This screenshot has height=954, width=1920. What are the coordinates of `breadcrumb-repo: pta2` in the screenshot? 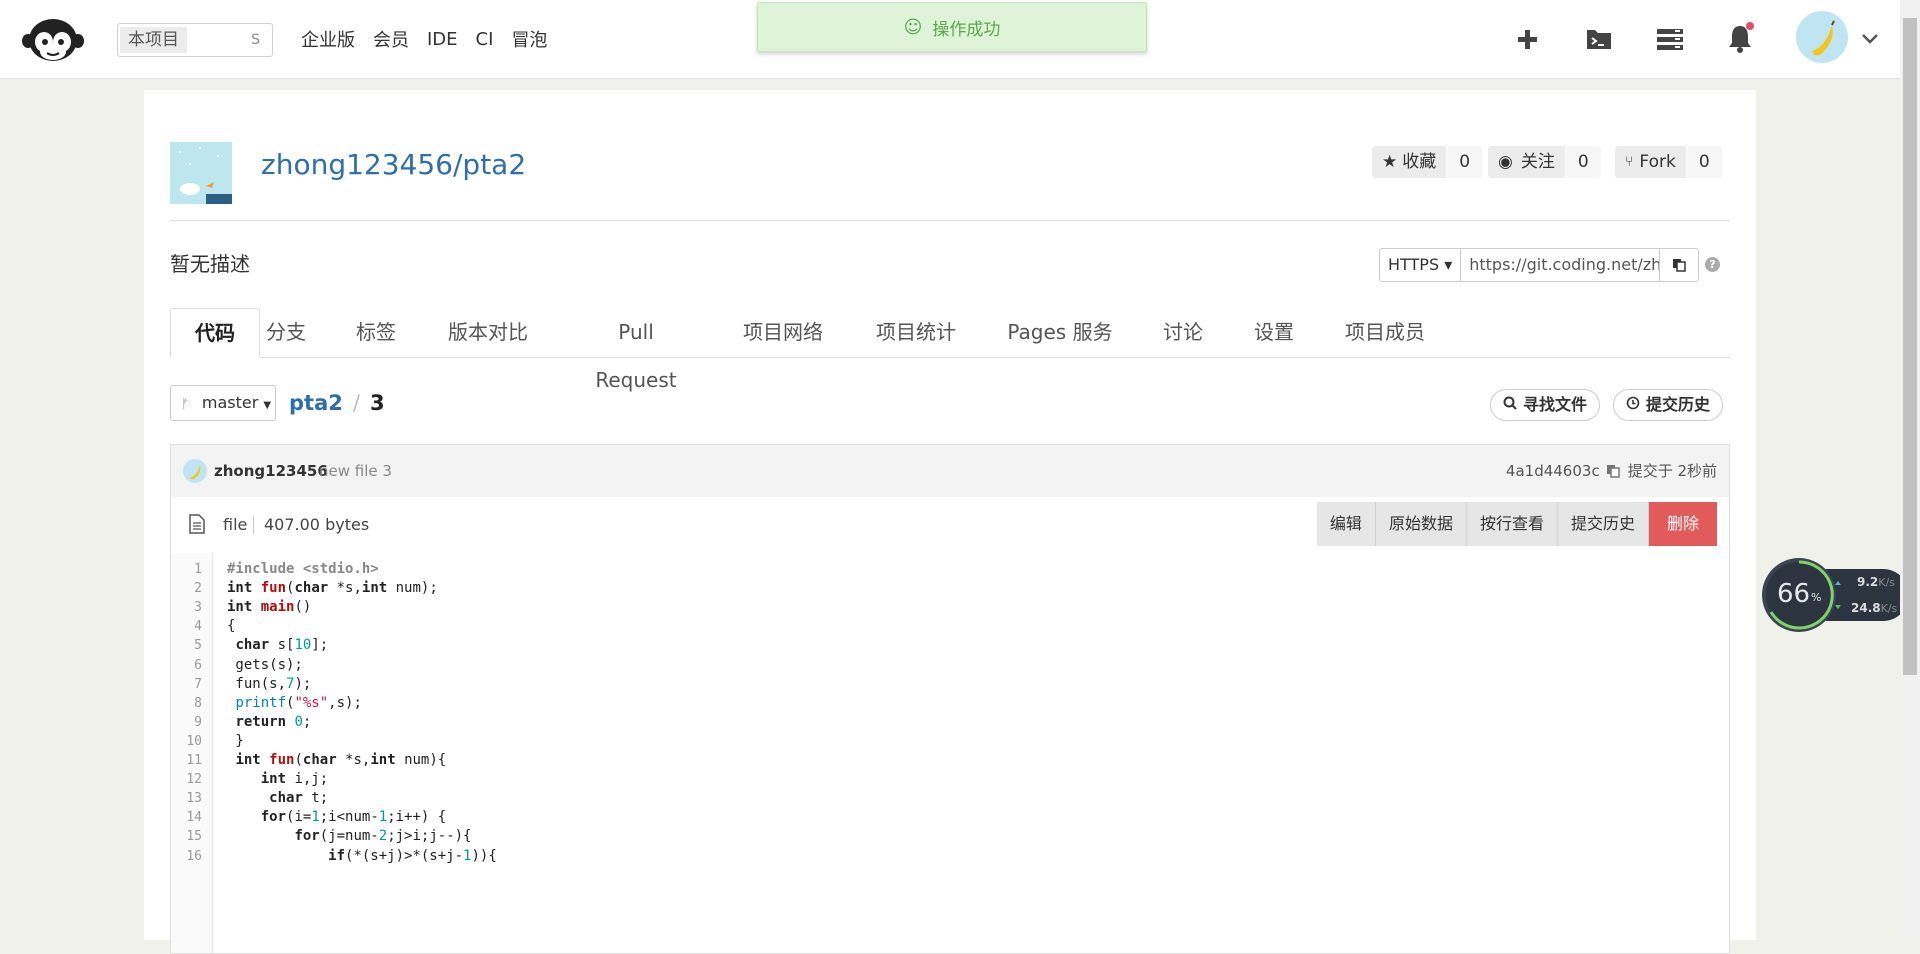 It's located at (316, 403).